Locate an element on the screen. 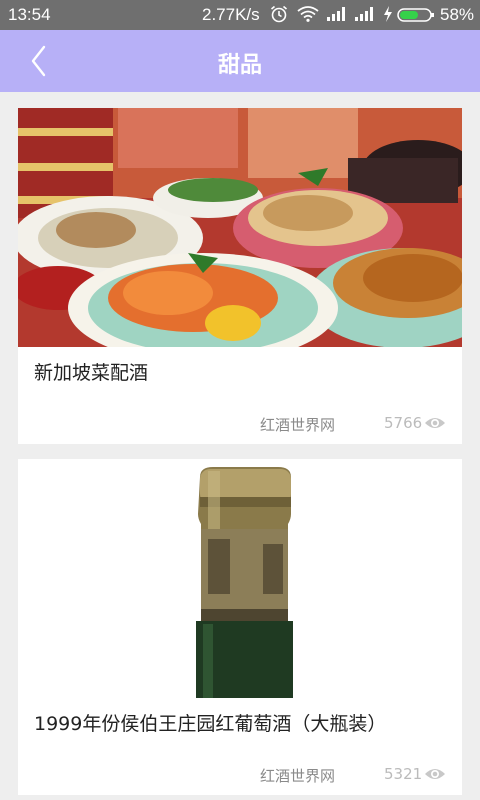  alarm-icon is located at coordinates (279, 14).